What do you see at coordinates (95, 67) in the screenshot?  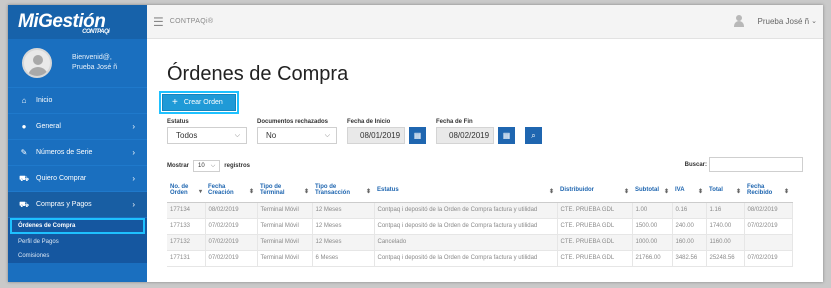 I see `user-name: Prueba José ñ` at bounding box center [95, 67].